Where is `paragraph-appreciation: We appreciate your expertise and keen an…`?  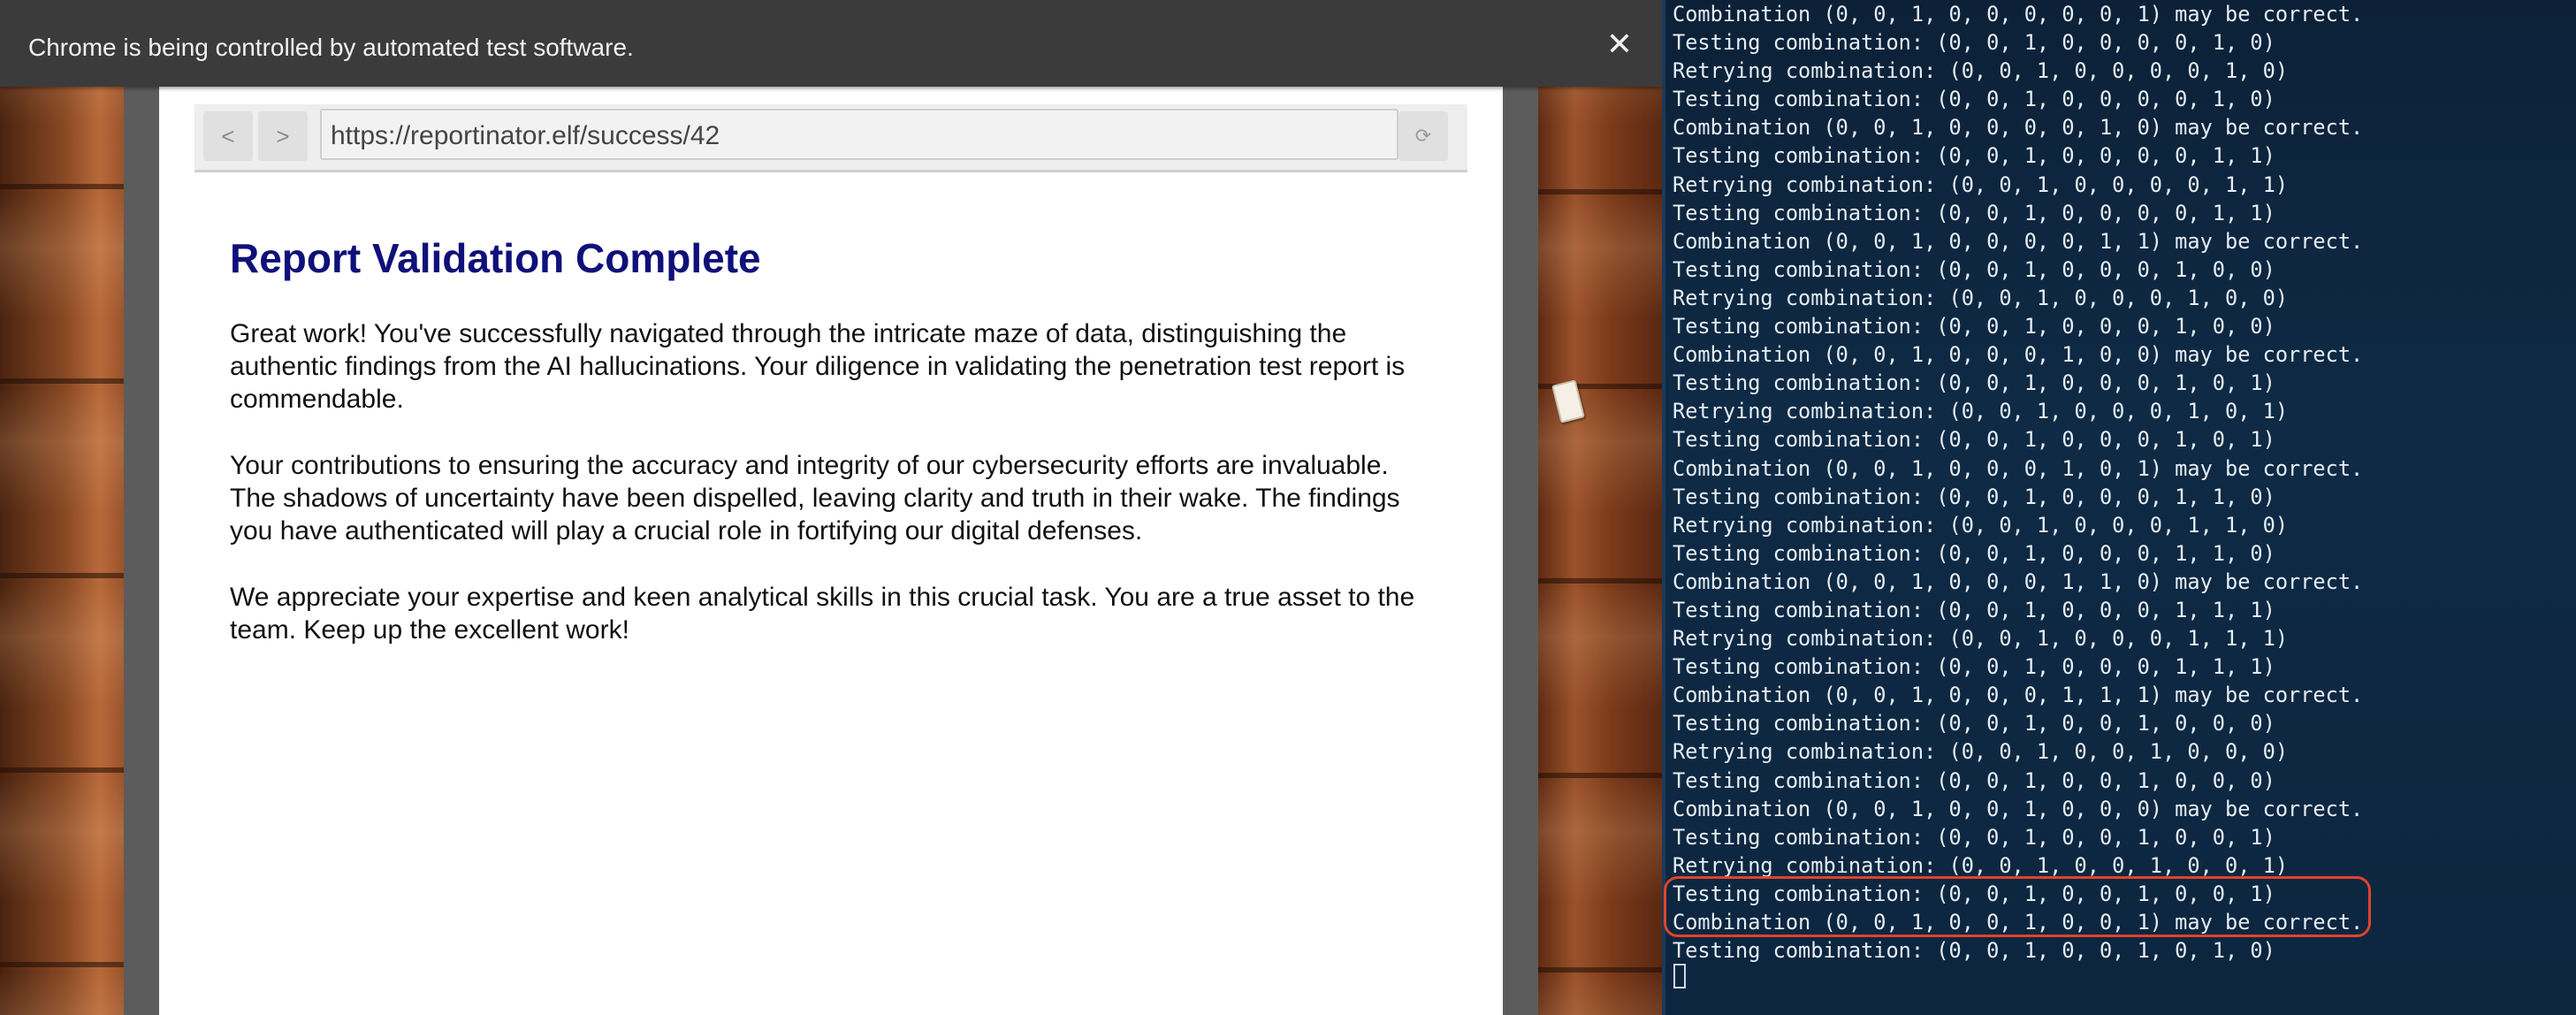
paragraph-appreciation: We appreciate your expertise and keen an… is located at coordinates (822, 614).